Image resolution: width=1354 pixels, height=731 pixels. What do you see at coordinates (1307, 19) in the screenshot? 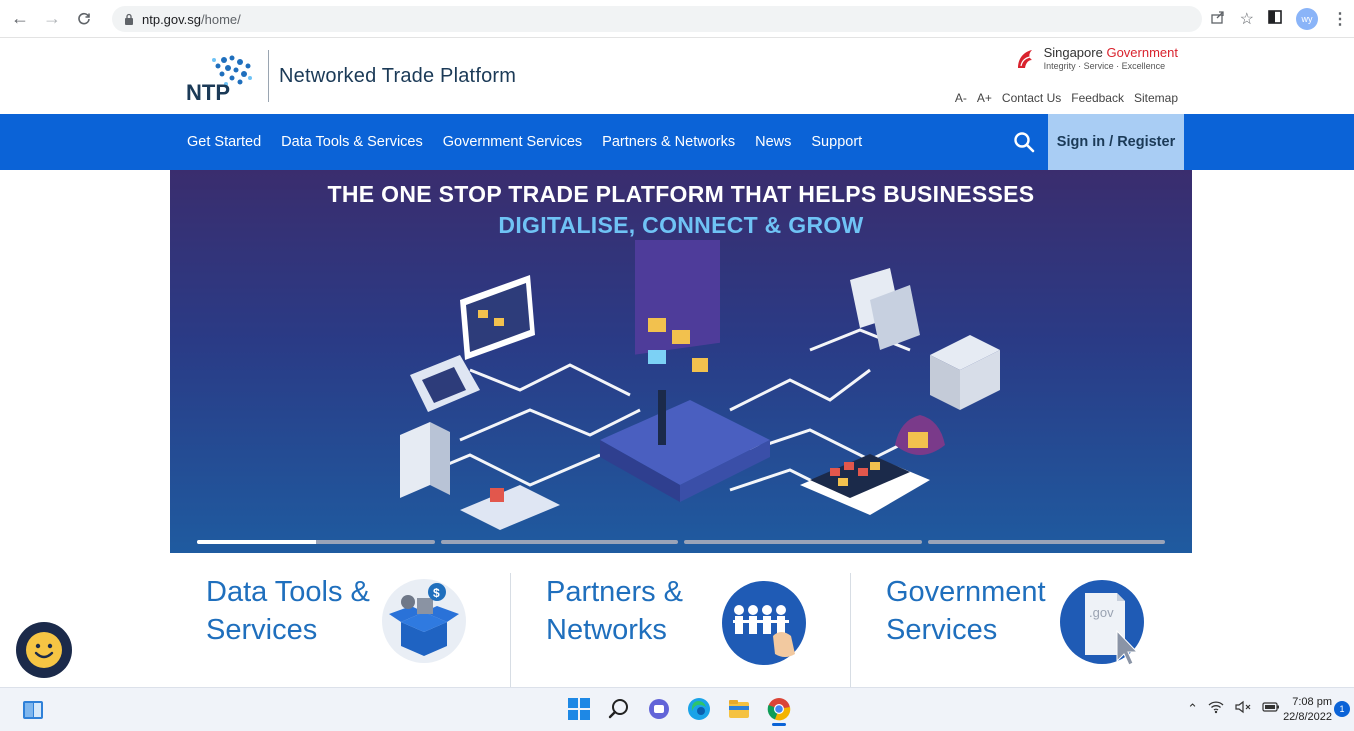
I see `profile-avatar: wy` at bounding box center [1307, 19].